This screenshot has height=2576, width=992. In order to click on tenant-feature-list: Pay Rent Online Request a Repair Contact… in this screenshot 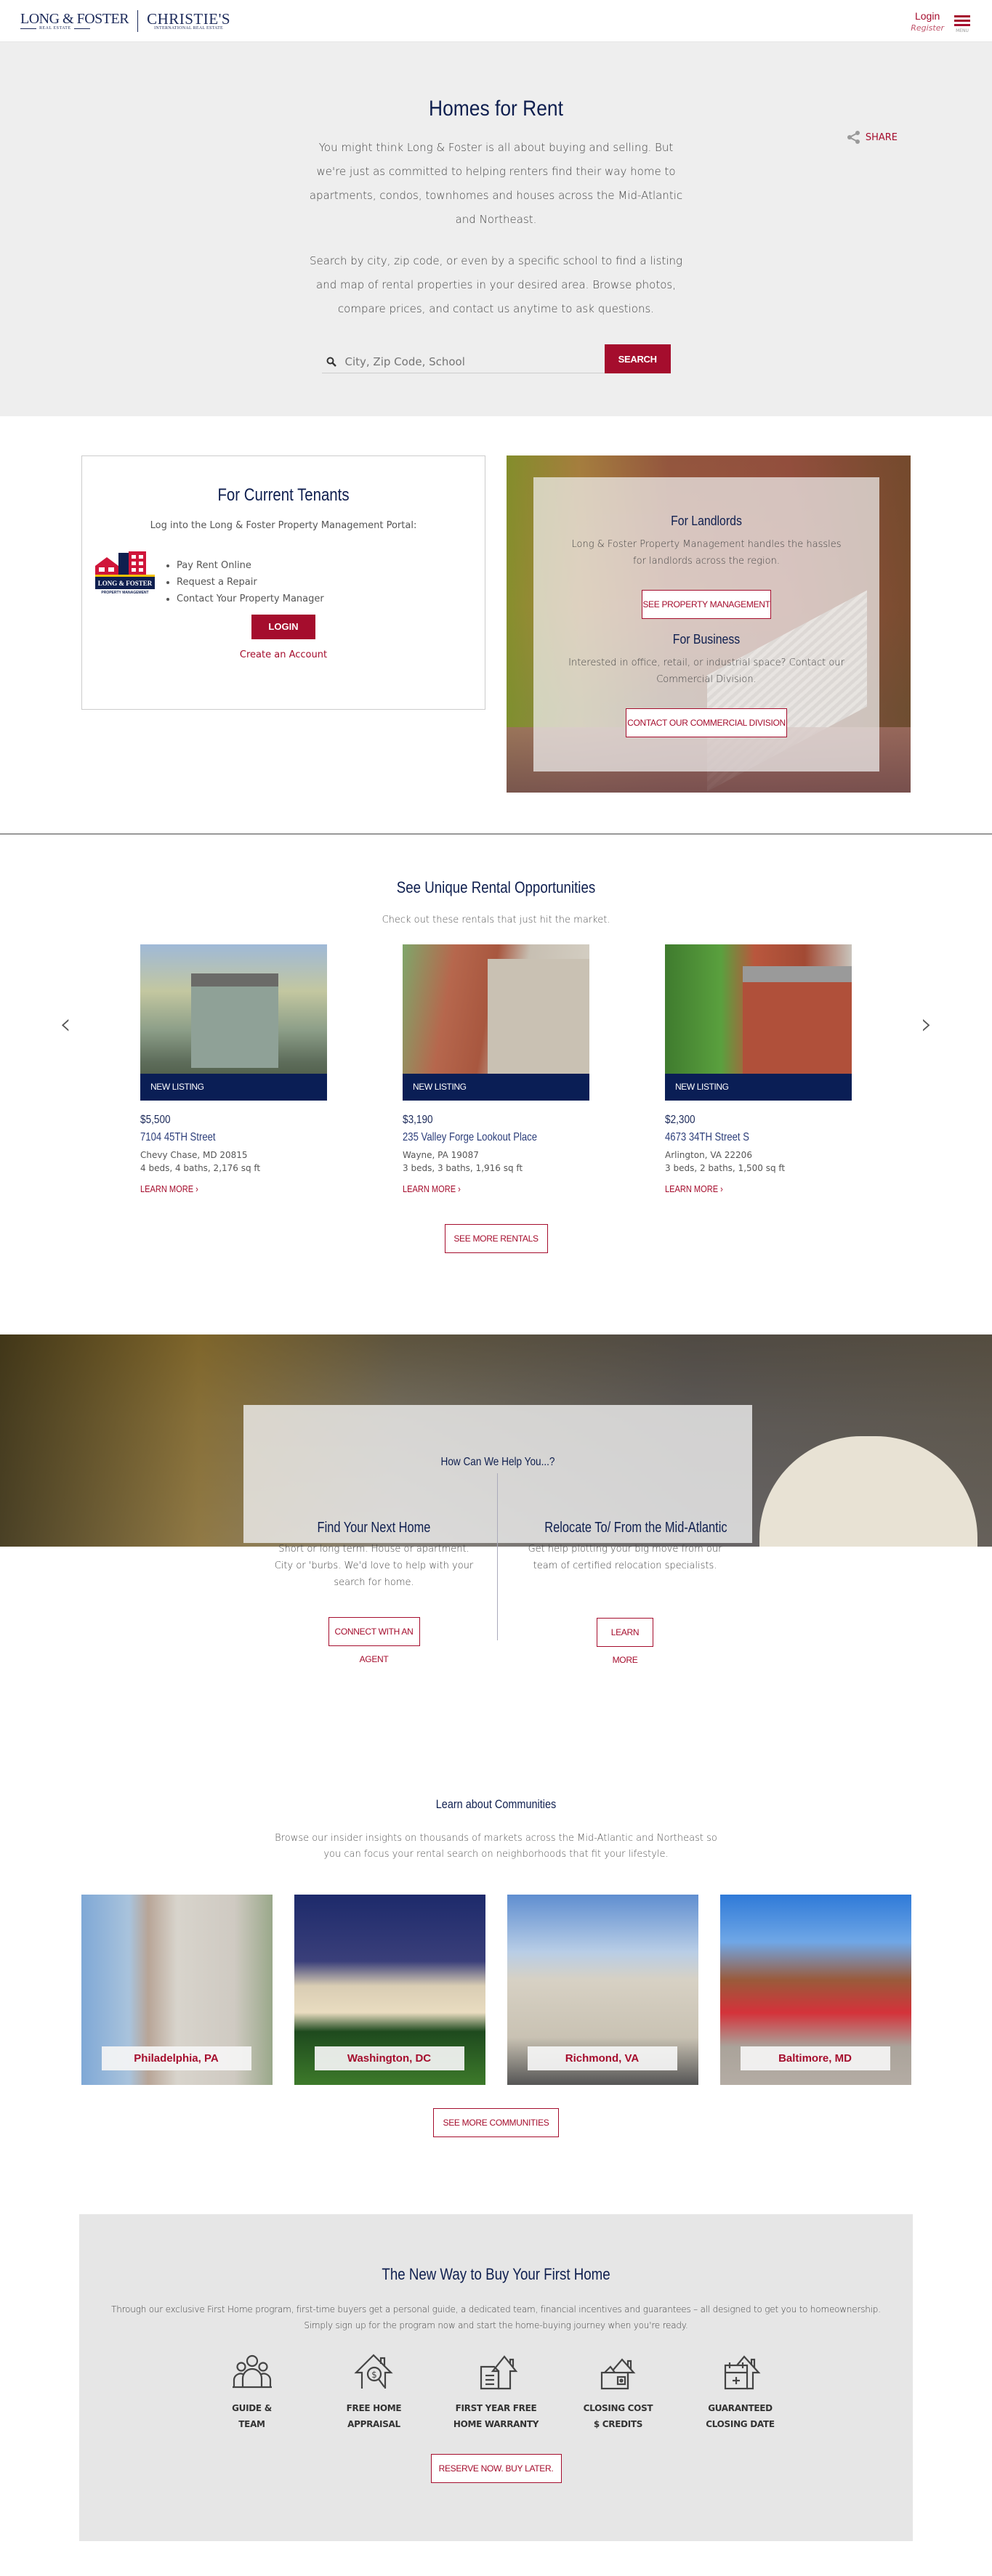, I will do `click(243, 582)`.